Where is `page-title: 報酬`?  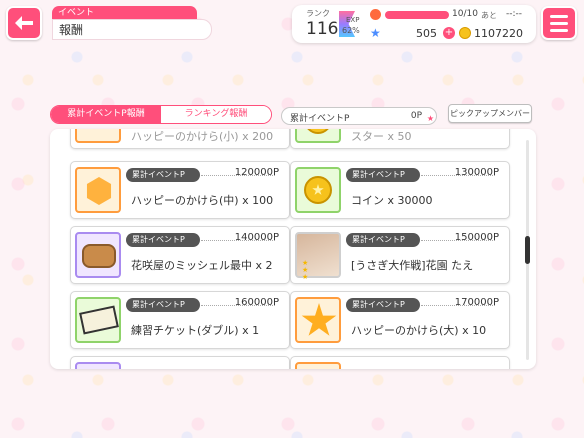
page-title: 報酬 is located at coordinates (132, 29).